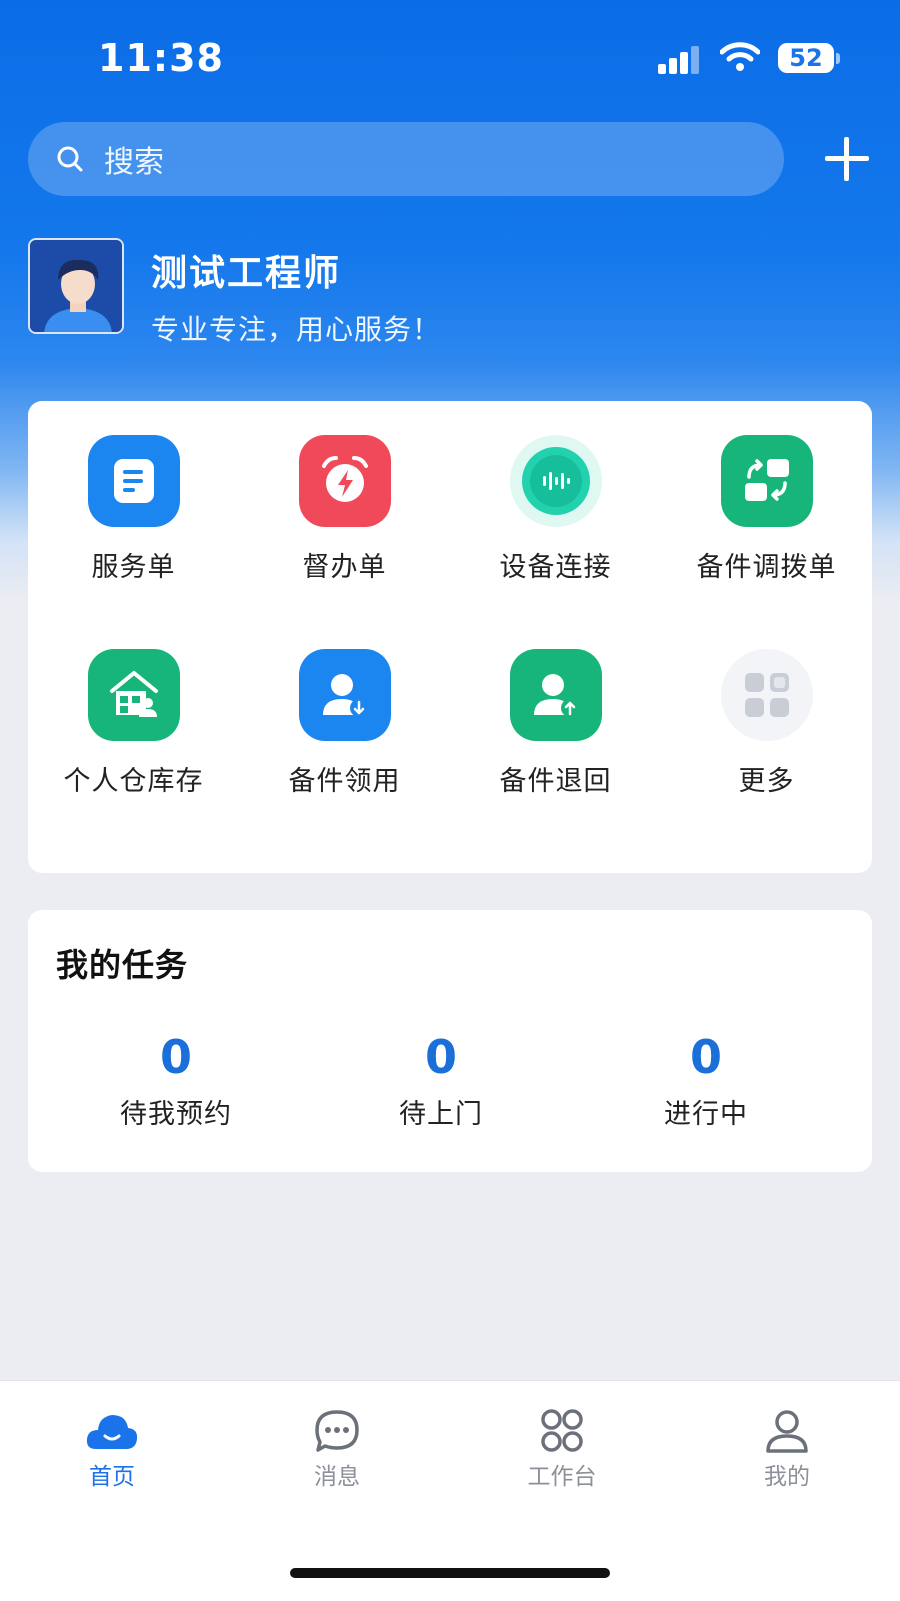  I want to click on shortcut-personal-warehouse: 个人仓库存, so click(133, 710).